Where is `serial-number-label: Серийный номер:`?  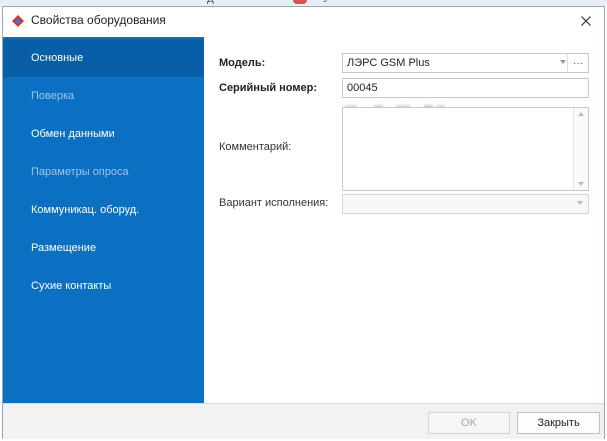 serial-number-label: Серийный номер: is located at coordinates (268, 88).